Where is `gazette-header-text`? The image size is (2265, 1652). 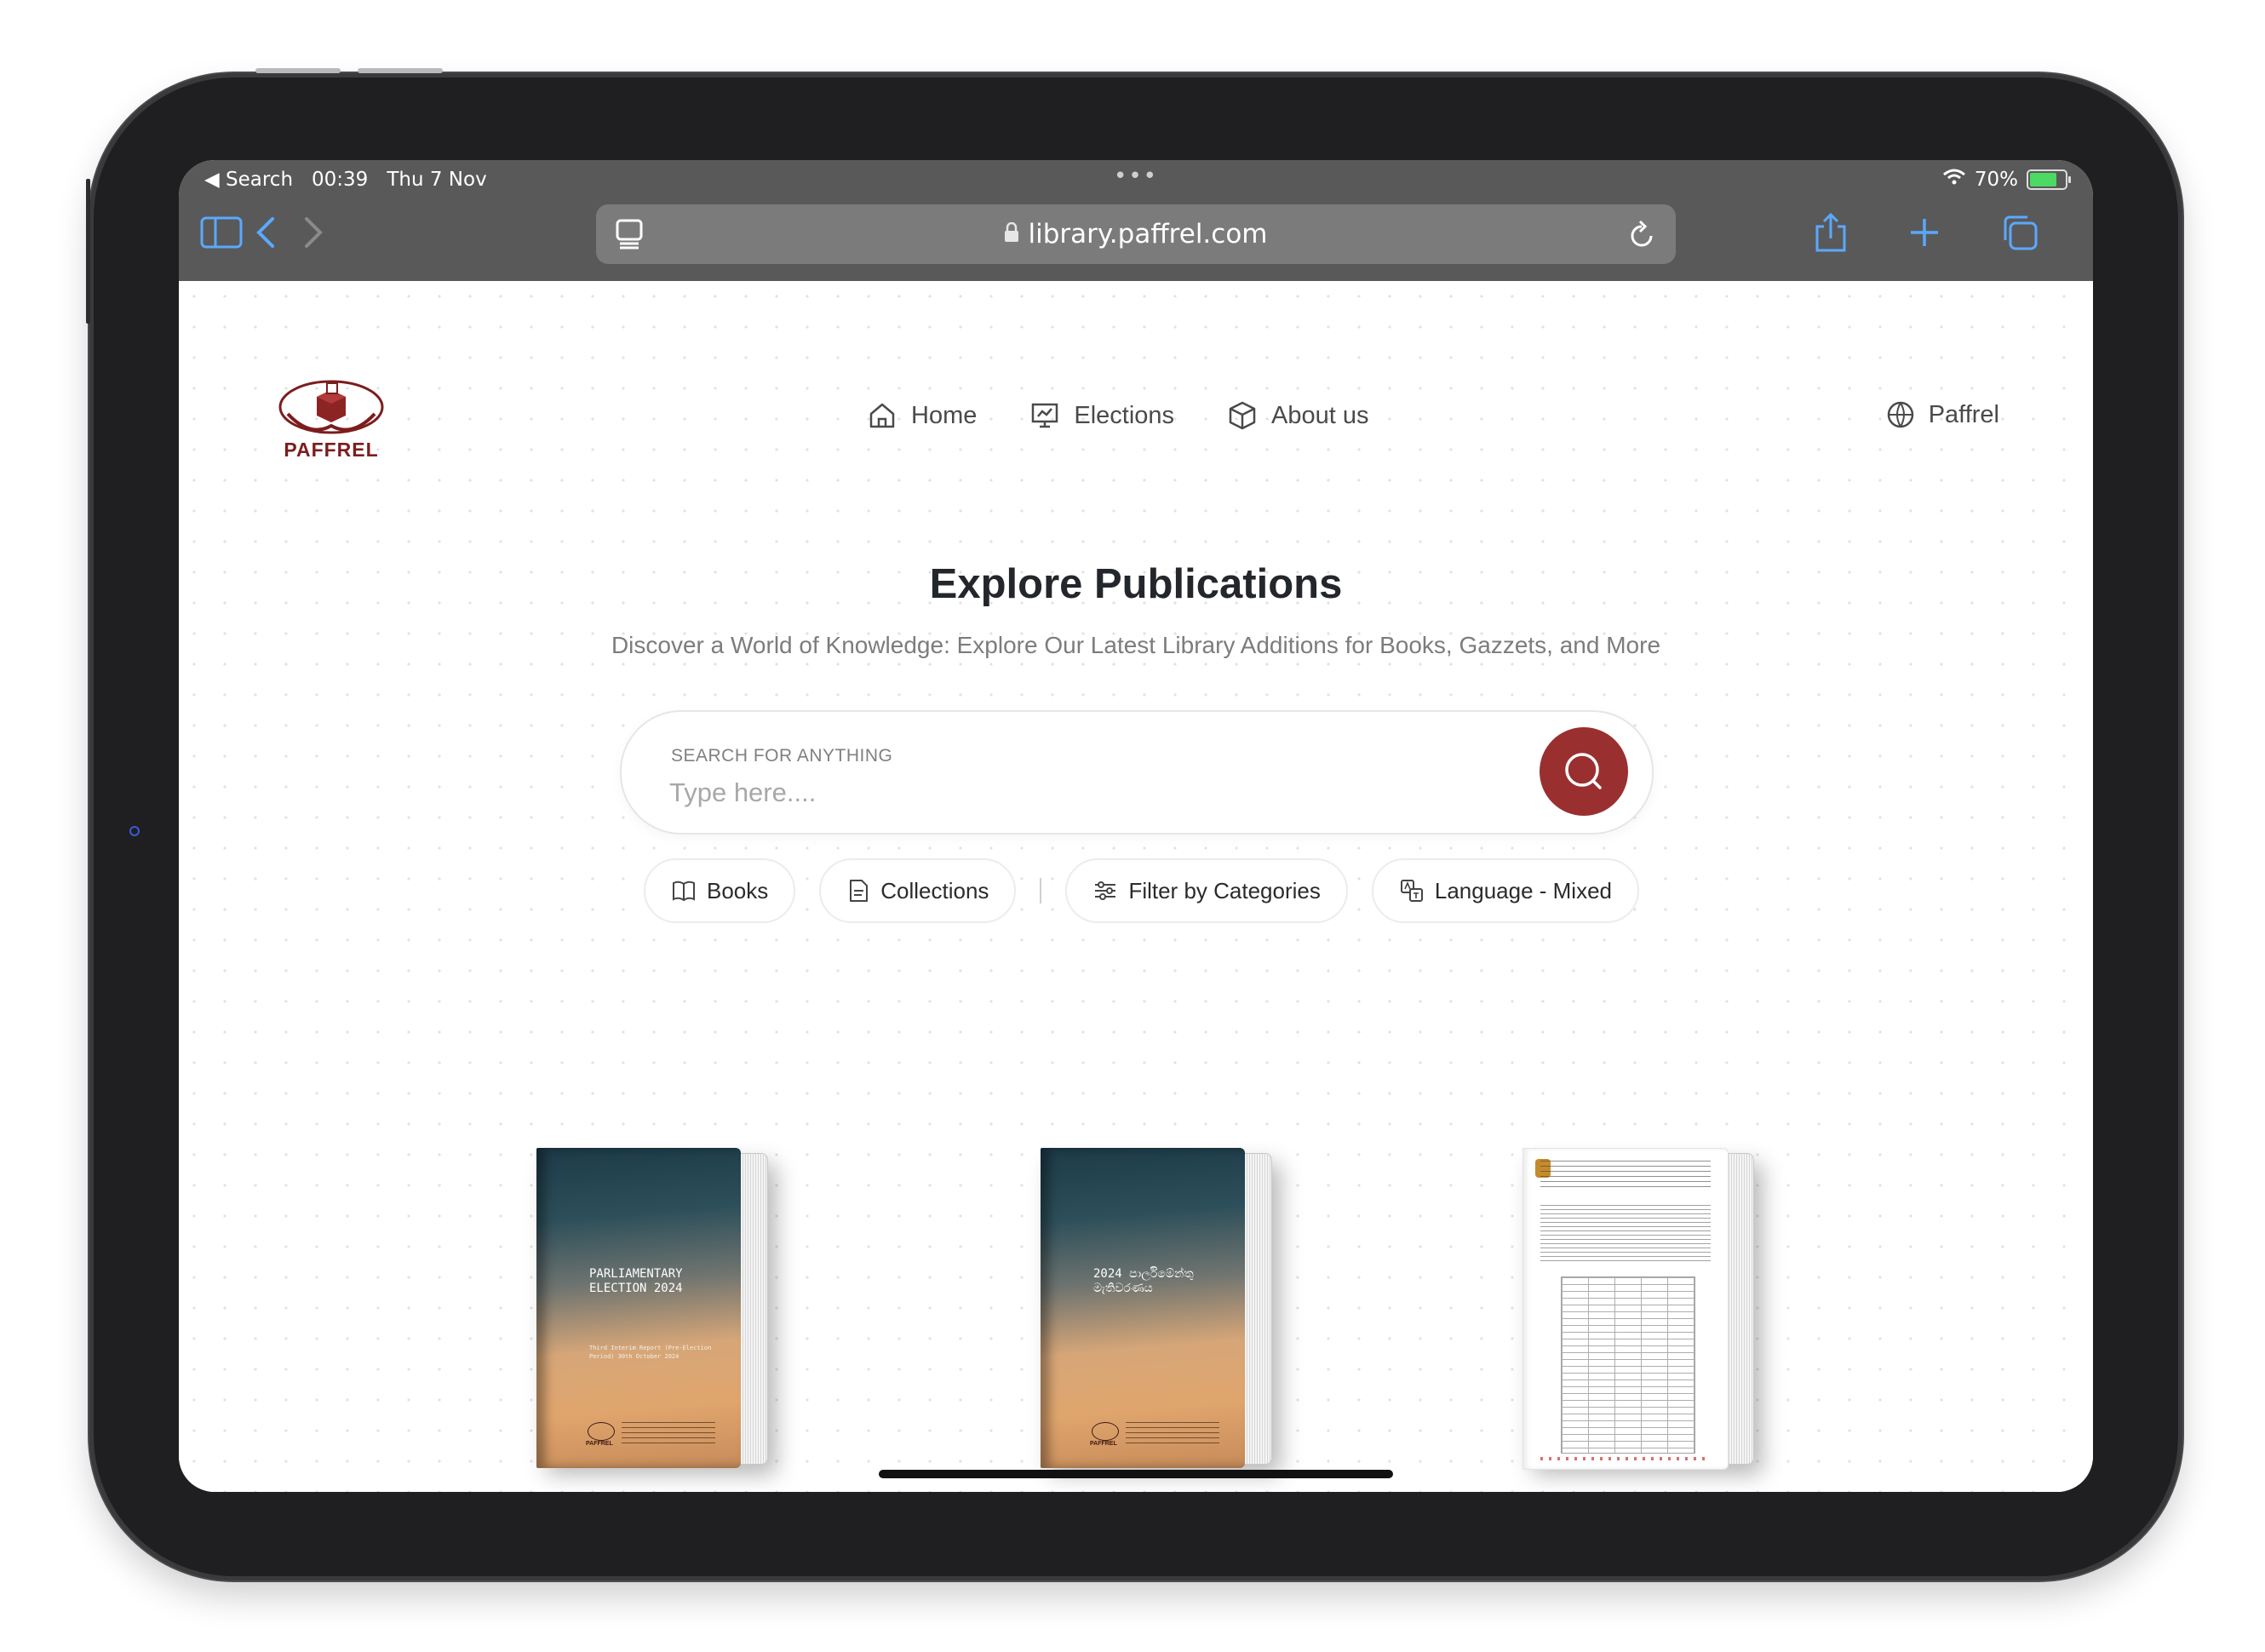
gazette-header-text is located at coordinates (1625, 1175).